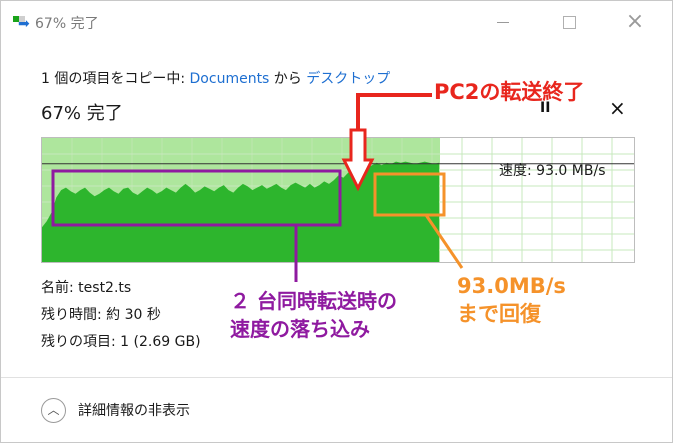 The image size is (673, 443). Describe the element at coordinates (67, 24) in the screenshot. I see `window-title: 67% 完了` at that location.